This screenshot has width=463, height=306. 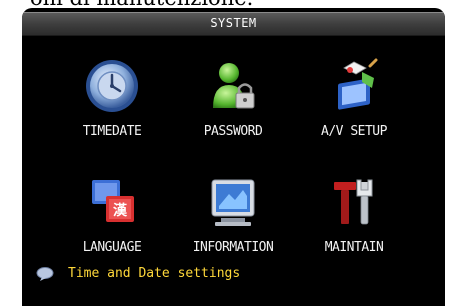 I want to click on menu-item-label: PASSWORD, so click(x=233, y=131).